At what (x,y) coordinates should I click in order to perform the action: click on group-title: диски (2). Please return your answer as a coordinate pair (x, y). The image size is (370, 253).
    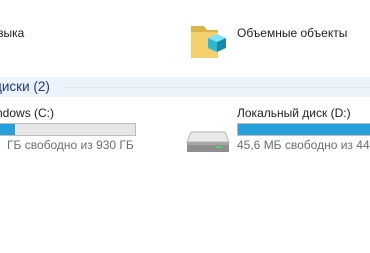
    Looking at the image, I should click on (25, 86).